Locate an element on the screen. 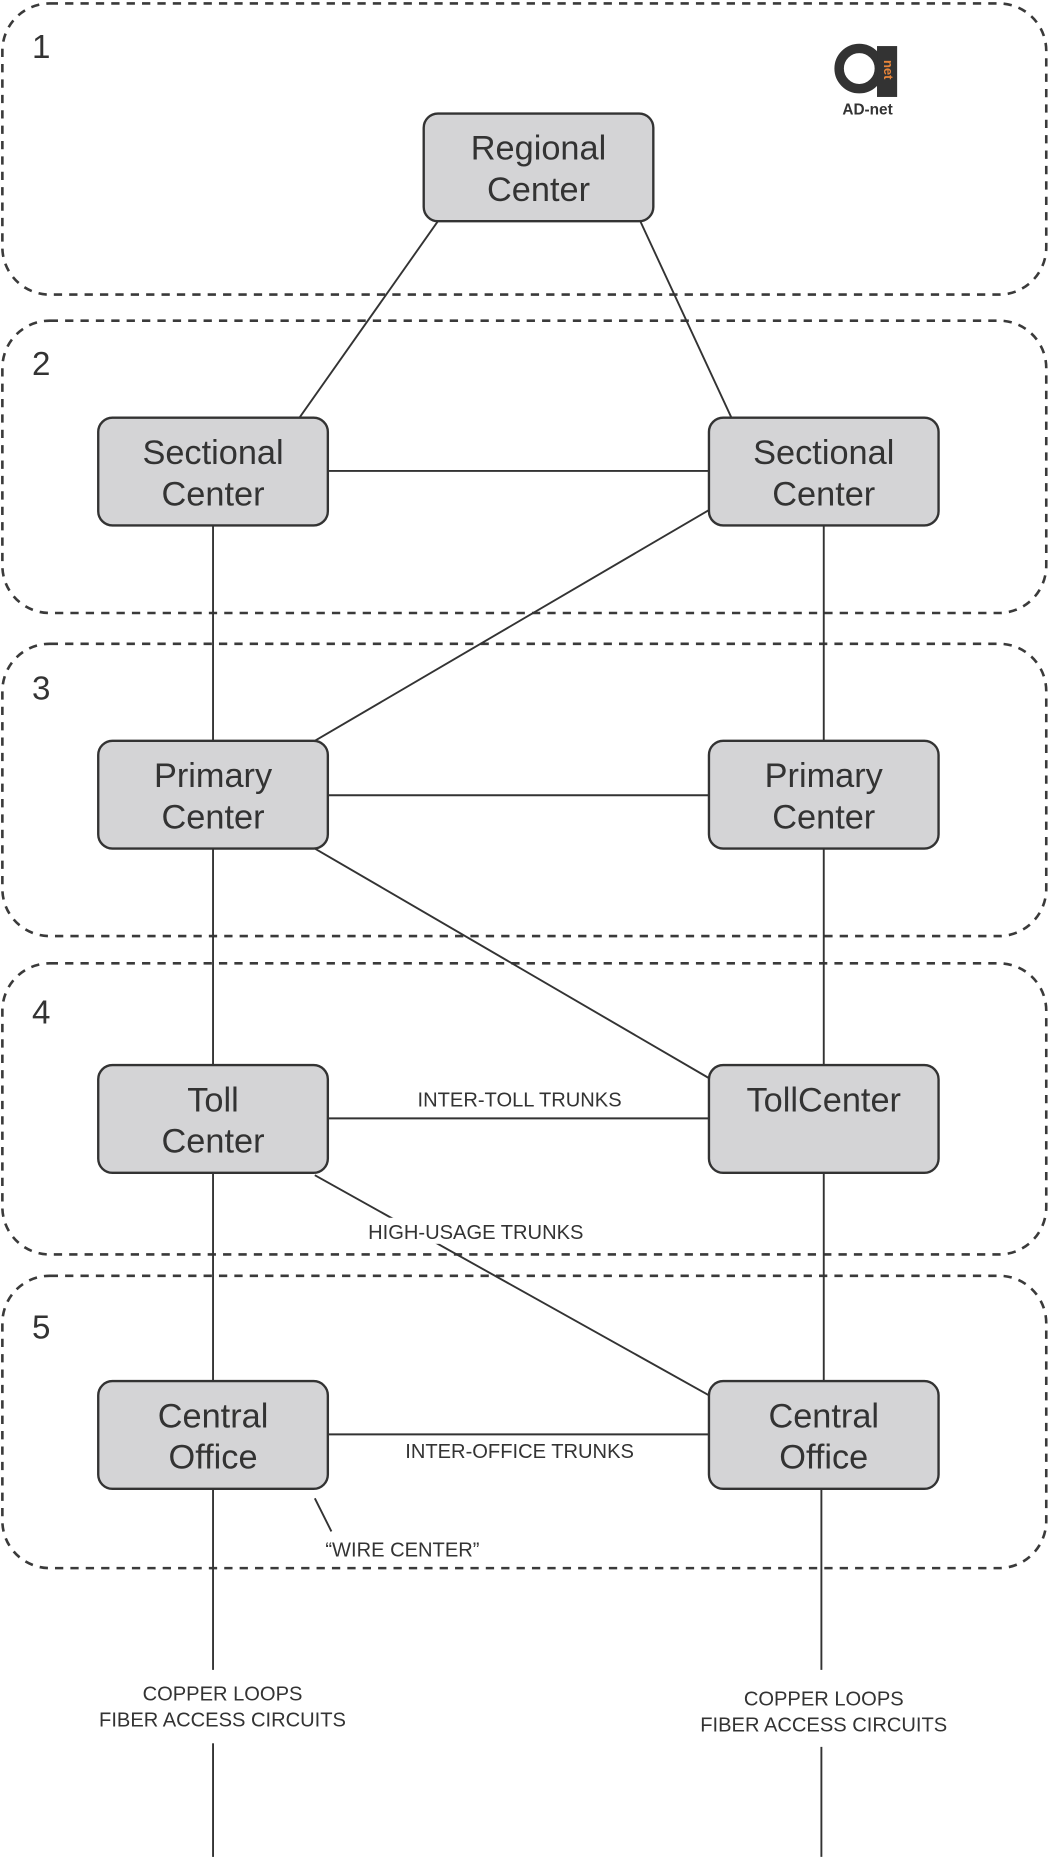  node-primary-center-right: PrimaryCenter is located at coordinates (823, 794).